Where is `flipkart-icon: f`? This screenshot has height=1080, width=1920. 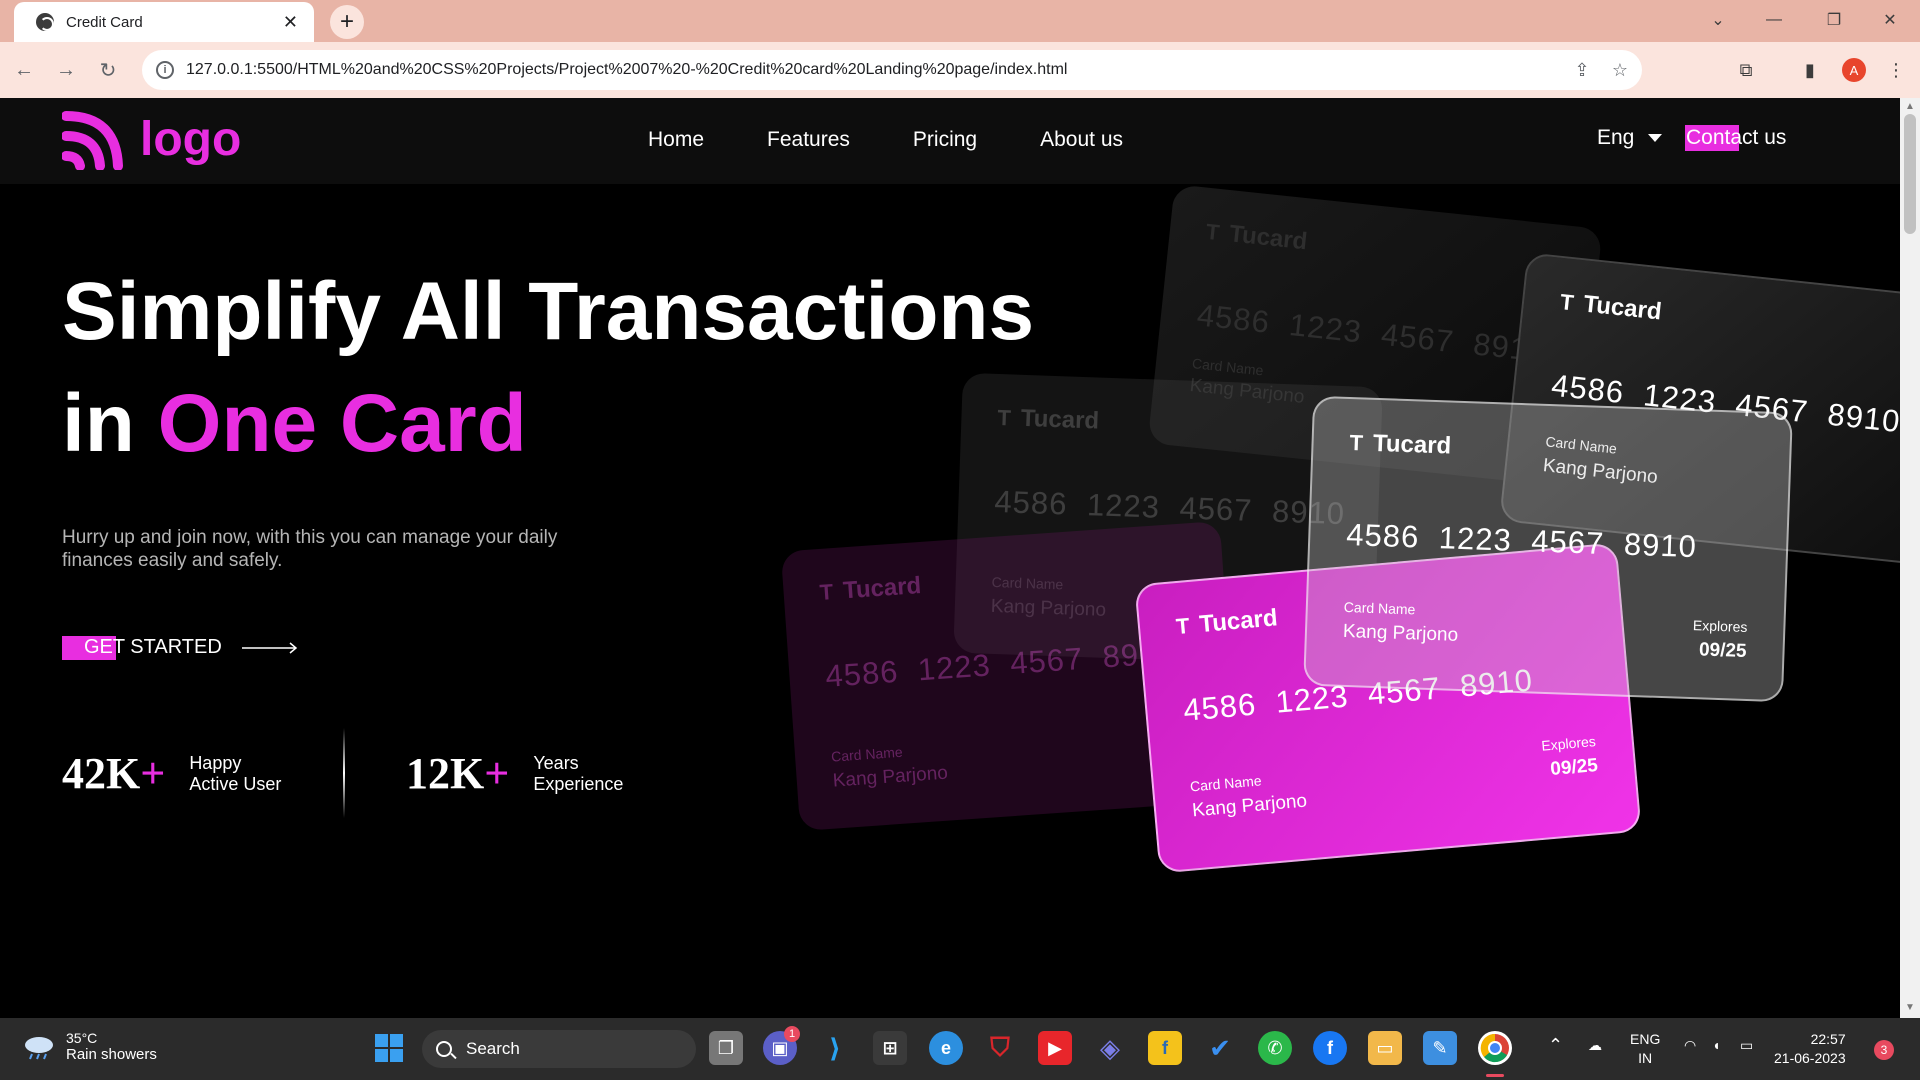
flipkart-icon: f is located at coordinates (1165, 1048).